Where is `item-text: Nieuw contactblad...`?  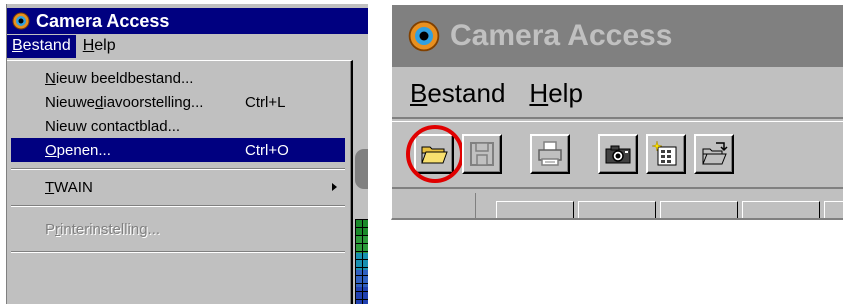 item-text: Nieuw contactblad... is located at coordinates (113, 126).